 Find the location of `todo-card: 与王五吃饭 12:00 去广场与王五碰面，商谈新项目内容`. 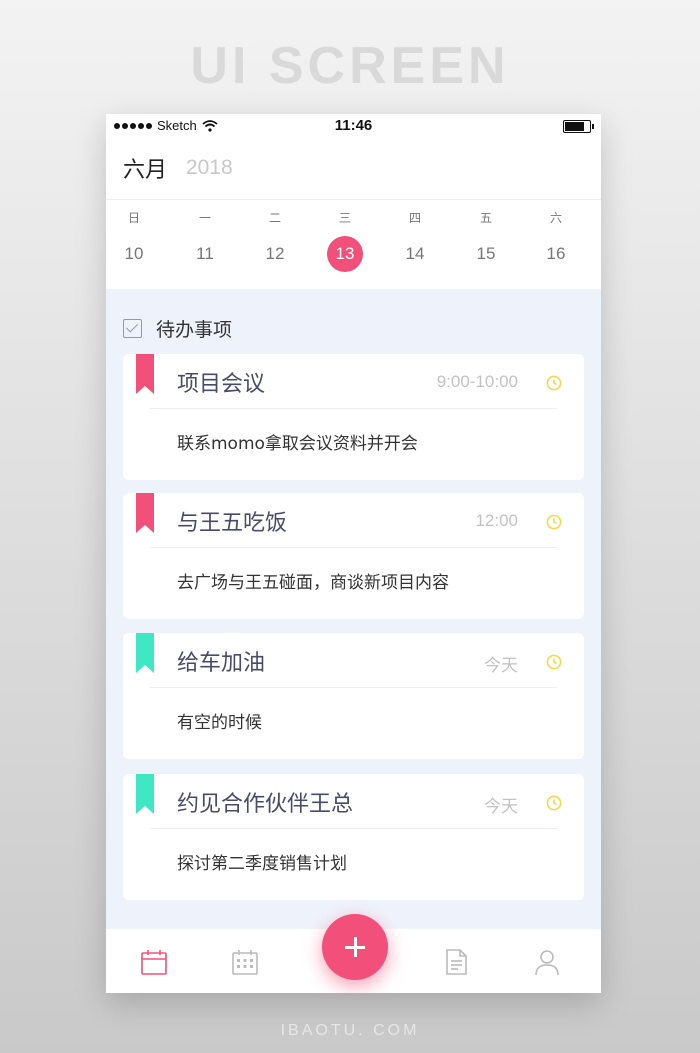

todo-card: 与王五吃饭 12:00 去广场与王五碰面，商谈新项目内容 is located at coordinates (353, 556).